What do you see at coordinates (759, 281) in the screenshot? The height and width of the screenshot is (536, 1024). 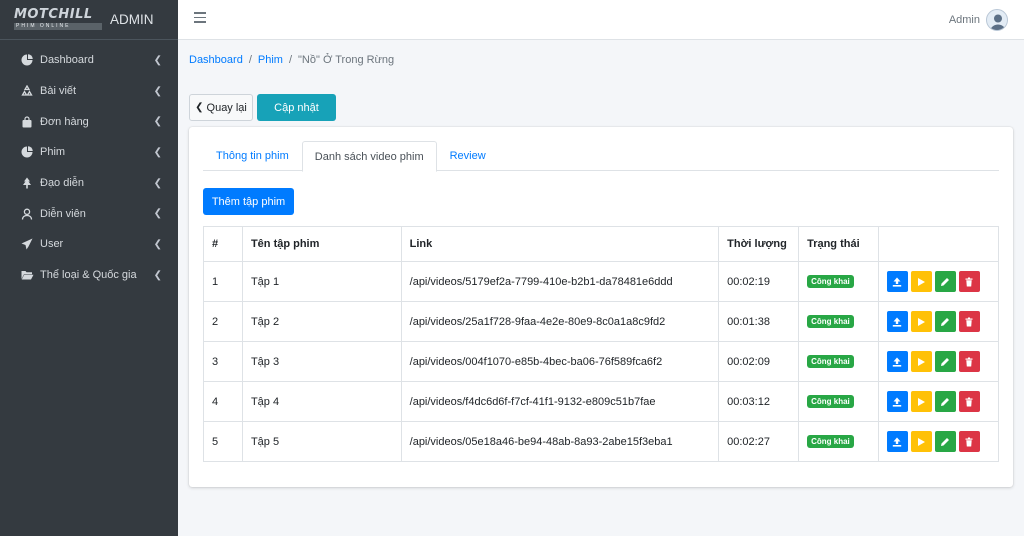 I see `cell-duration: 00:02:19` at bounding box center [759, 281].